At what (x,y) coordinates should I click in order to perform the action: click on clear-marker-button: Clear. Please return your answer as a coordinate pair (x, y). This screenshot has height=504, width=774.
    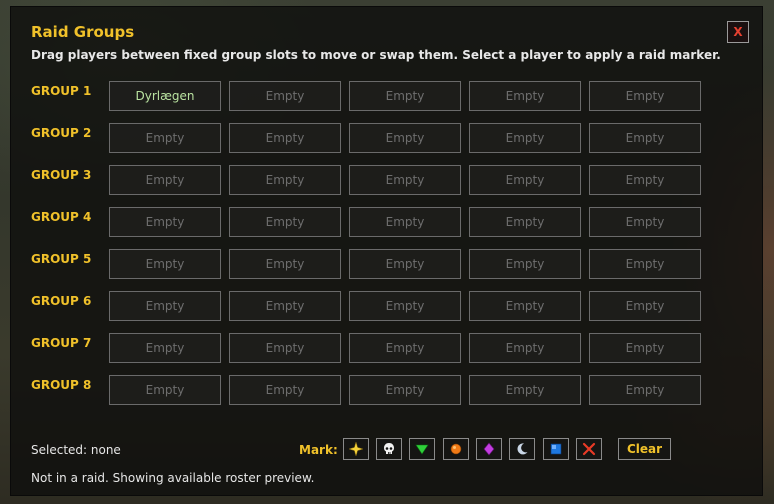
    Looking at the image, I should click on (644, 449).